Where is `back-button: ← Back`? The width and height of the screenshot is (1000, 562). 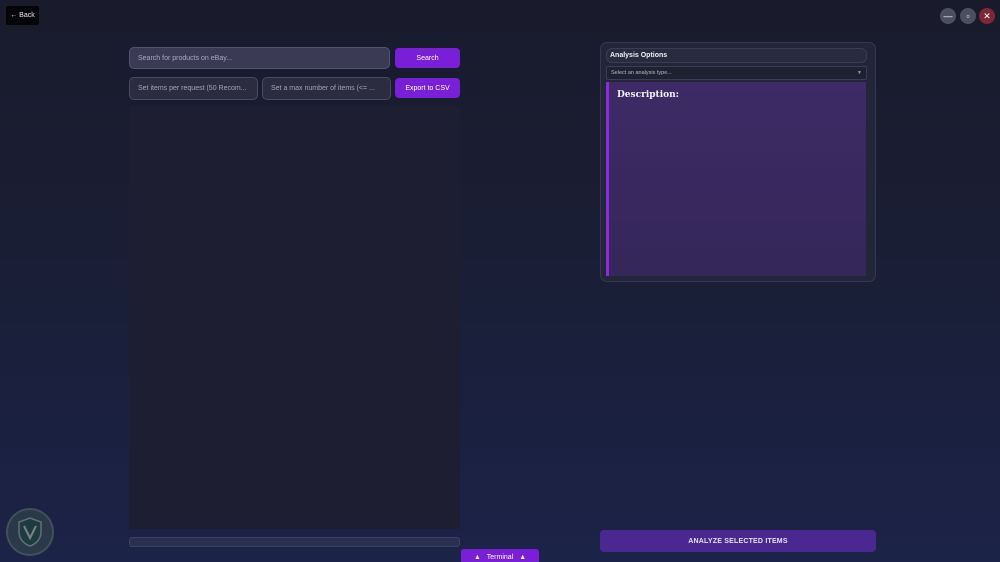
back-button: ← Back is located at coordinates (22, 15).